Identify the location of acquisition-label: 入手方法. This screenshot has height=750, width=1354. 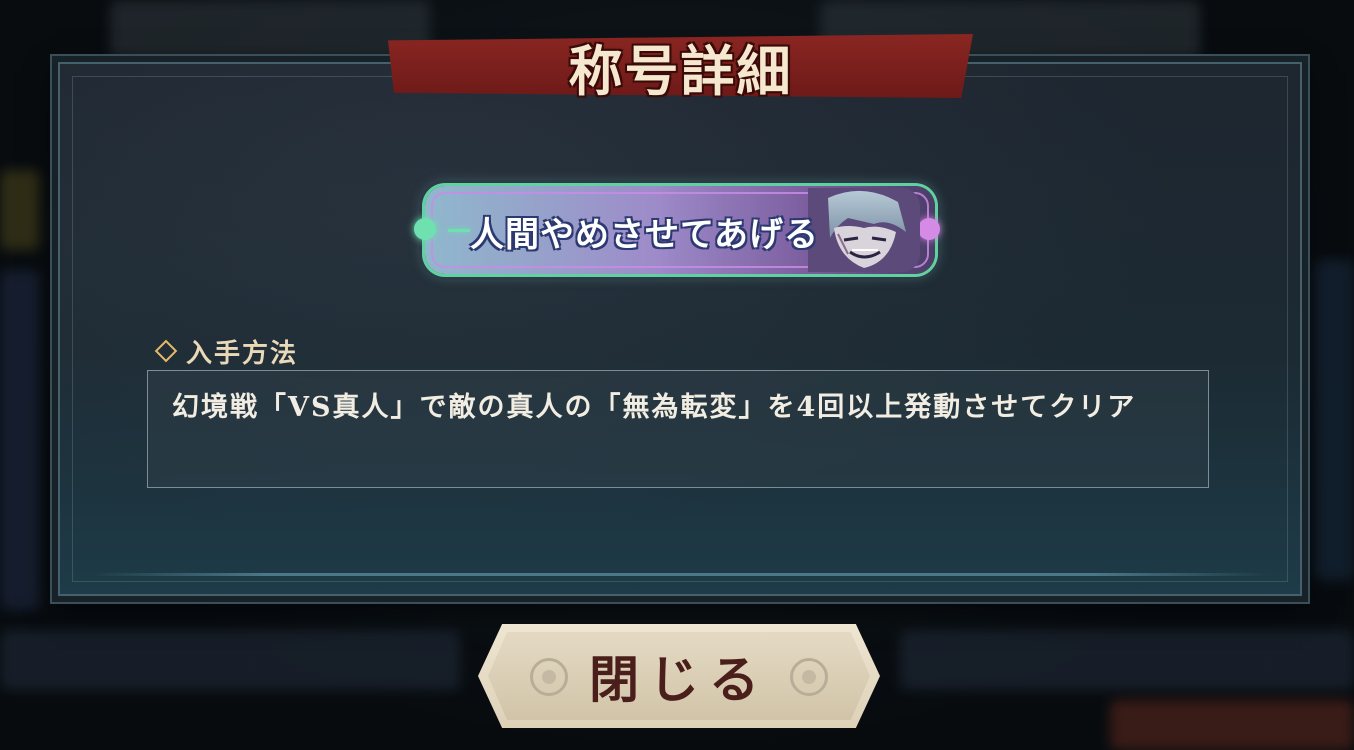
(242, 353).